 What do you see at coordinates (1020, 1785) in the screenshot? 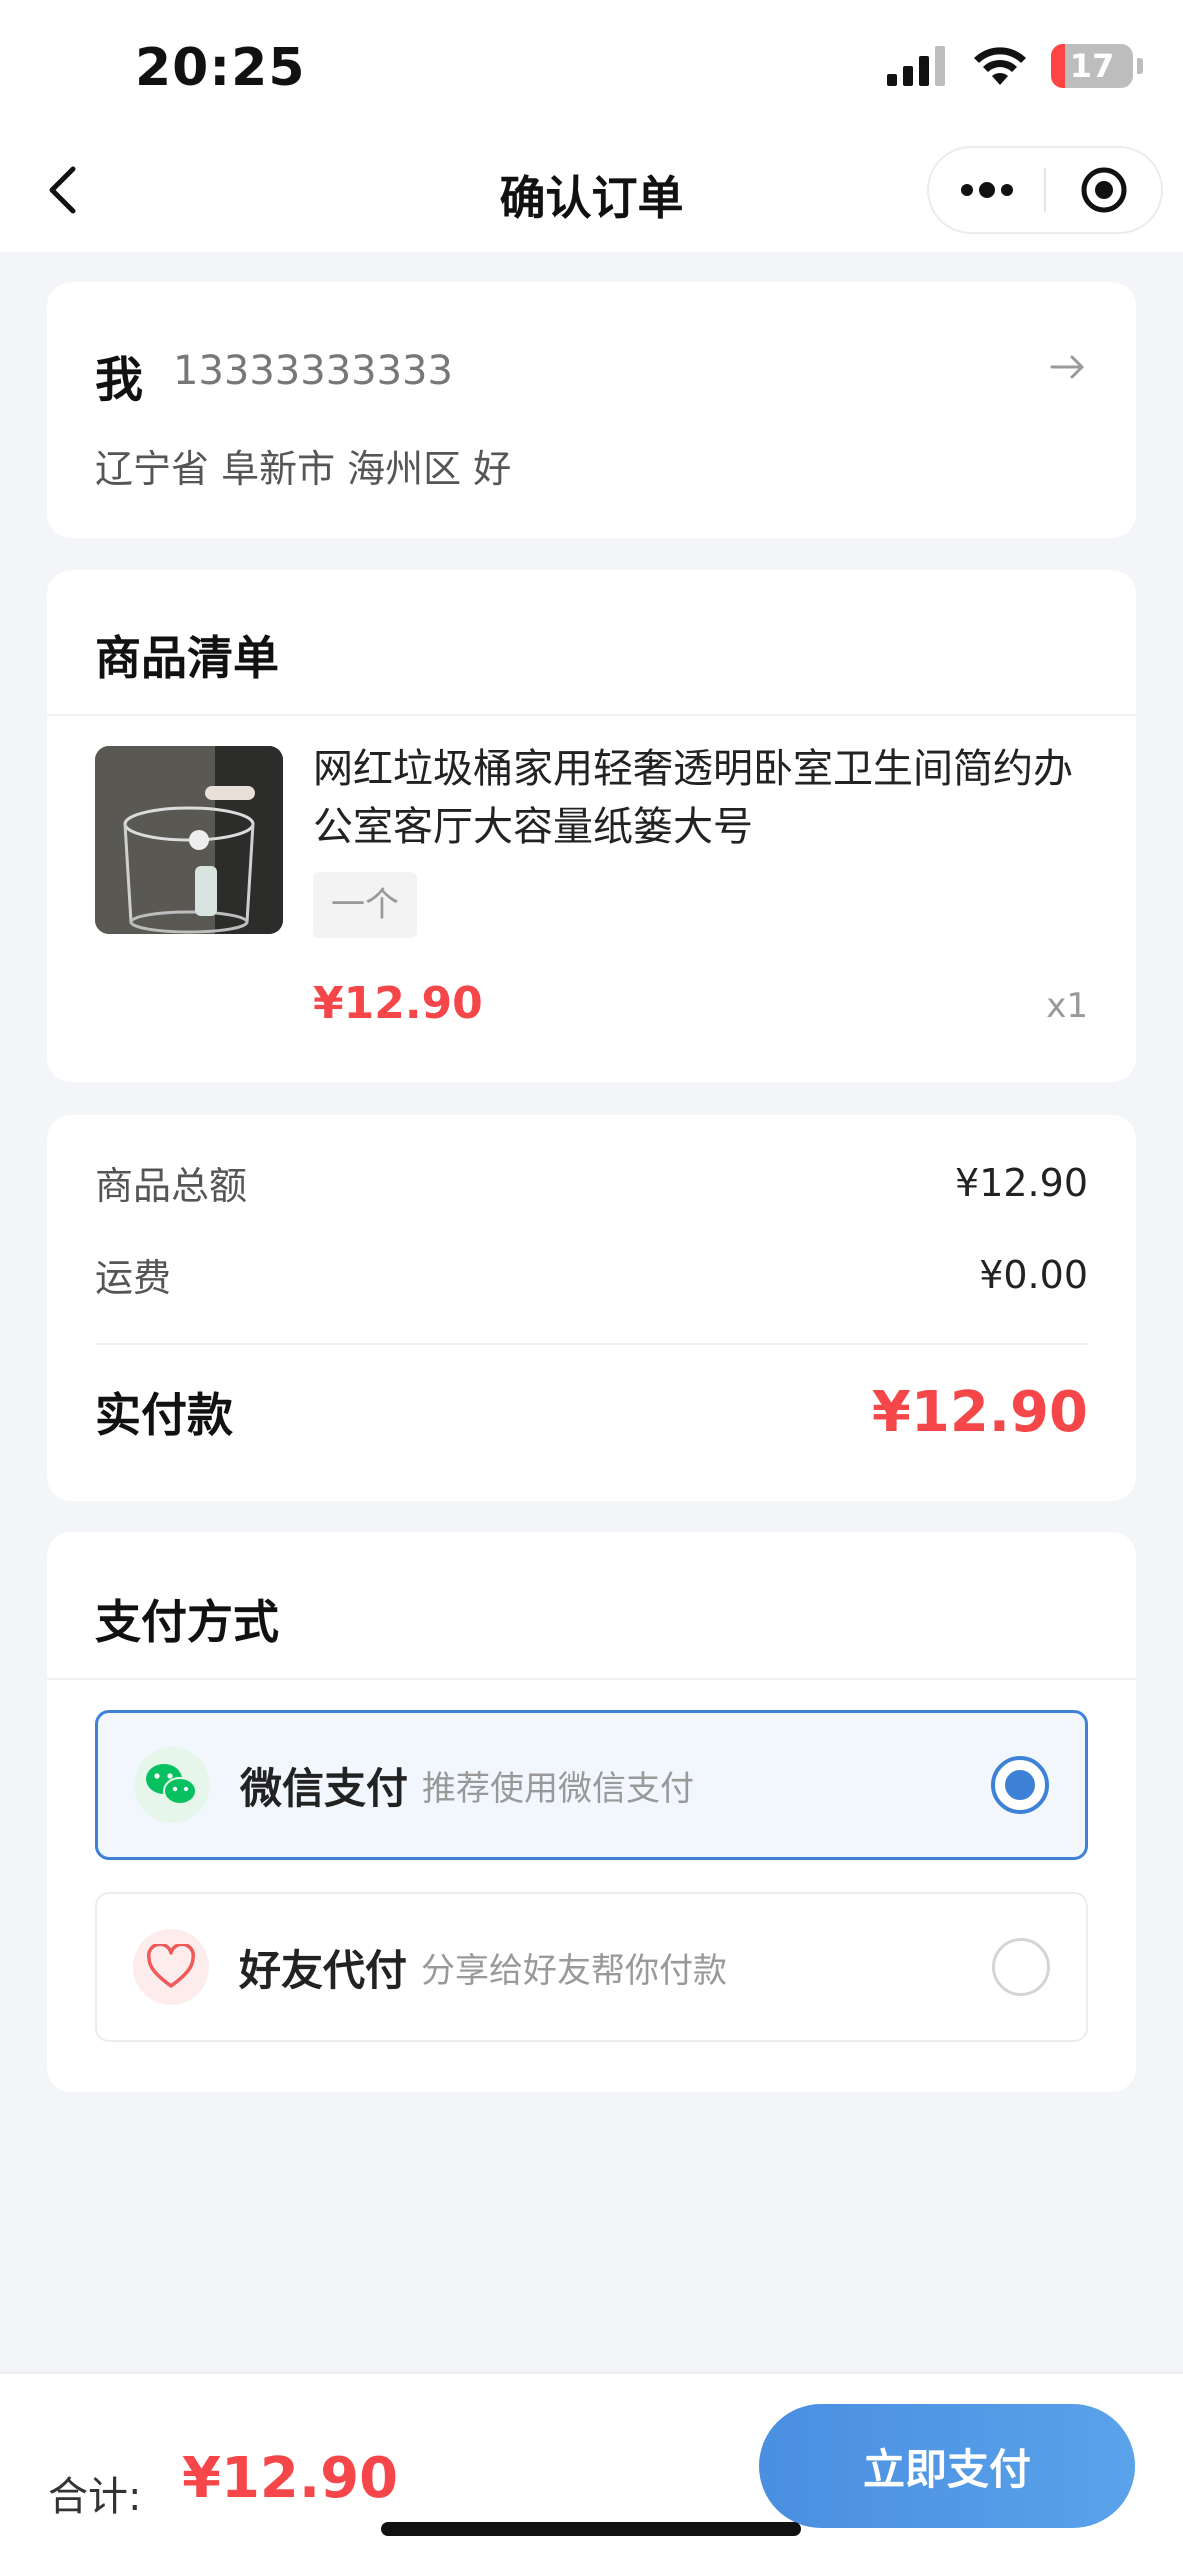
I see `radio-selected` at bounding box center [1020, 1785].